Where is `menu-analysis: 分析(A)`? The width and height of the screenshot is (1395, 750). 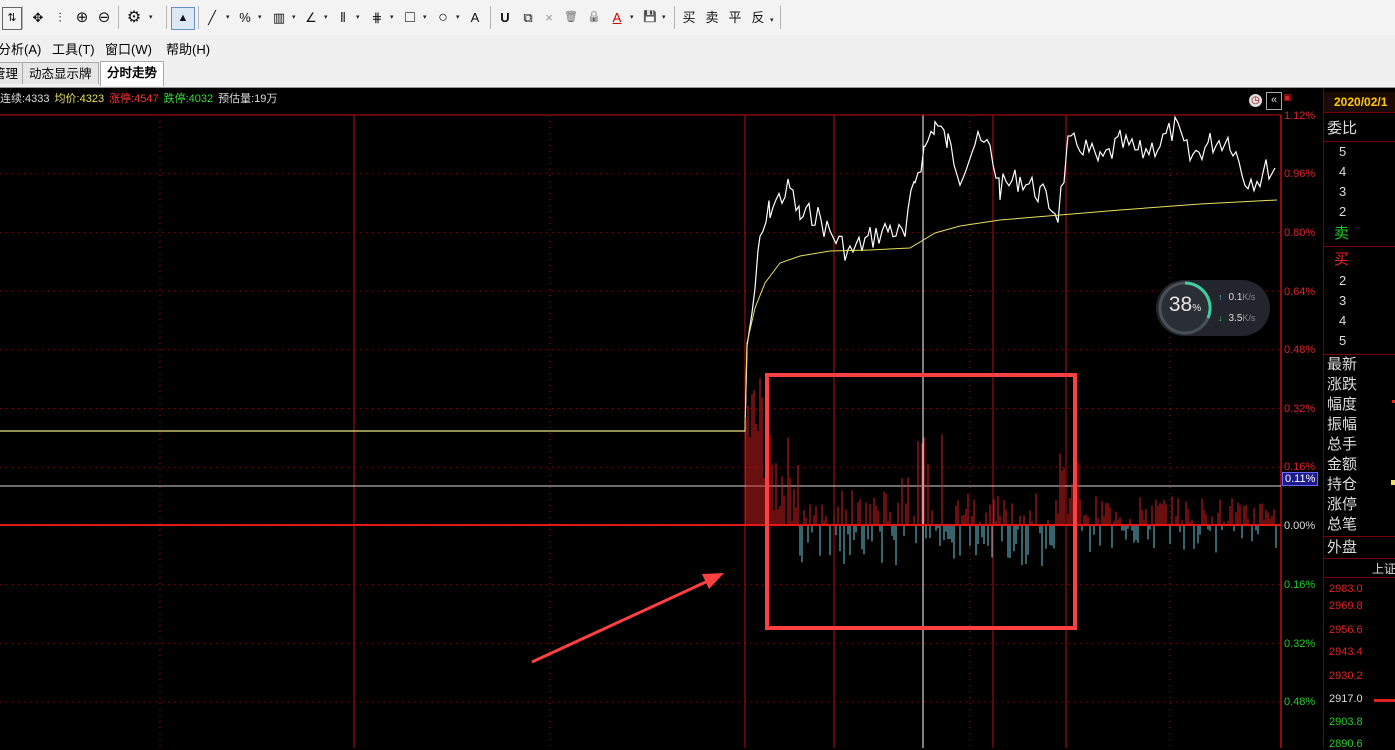
menu-analysis: 分析(A) is located at coordinates (20, 48).